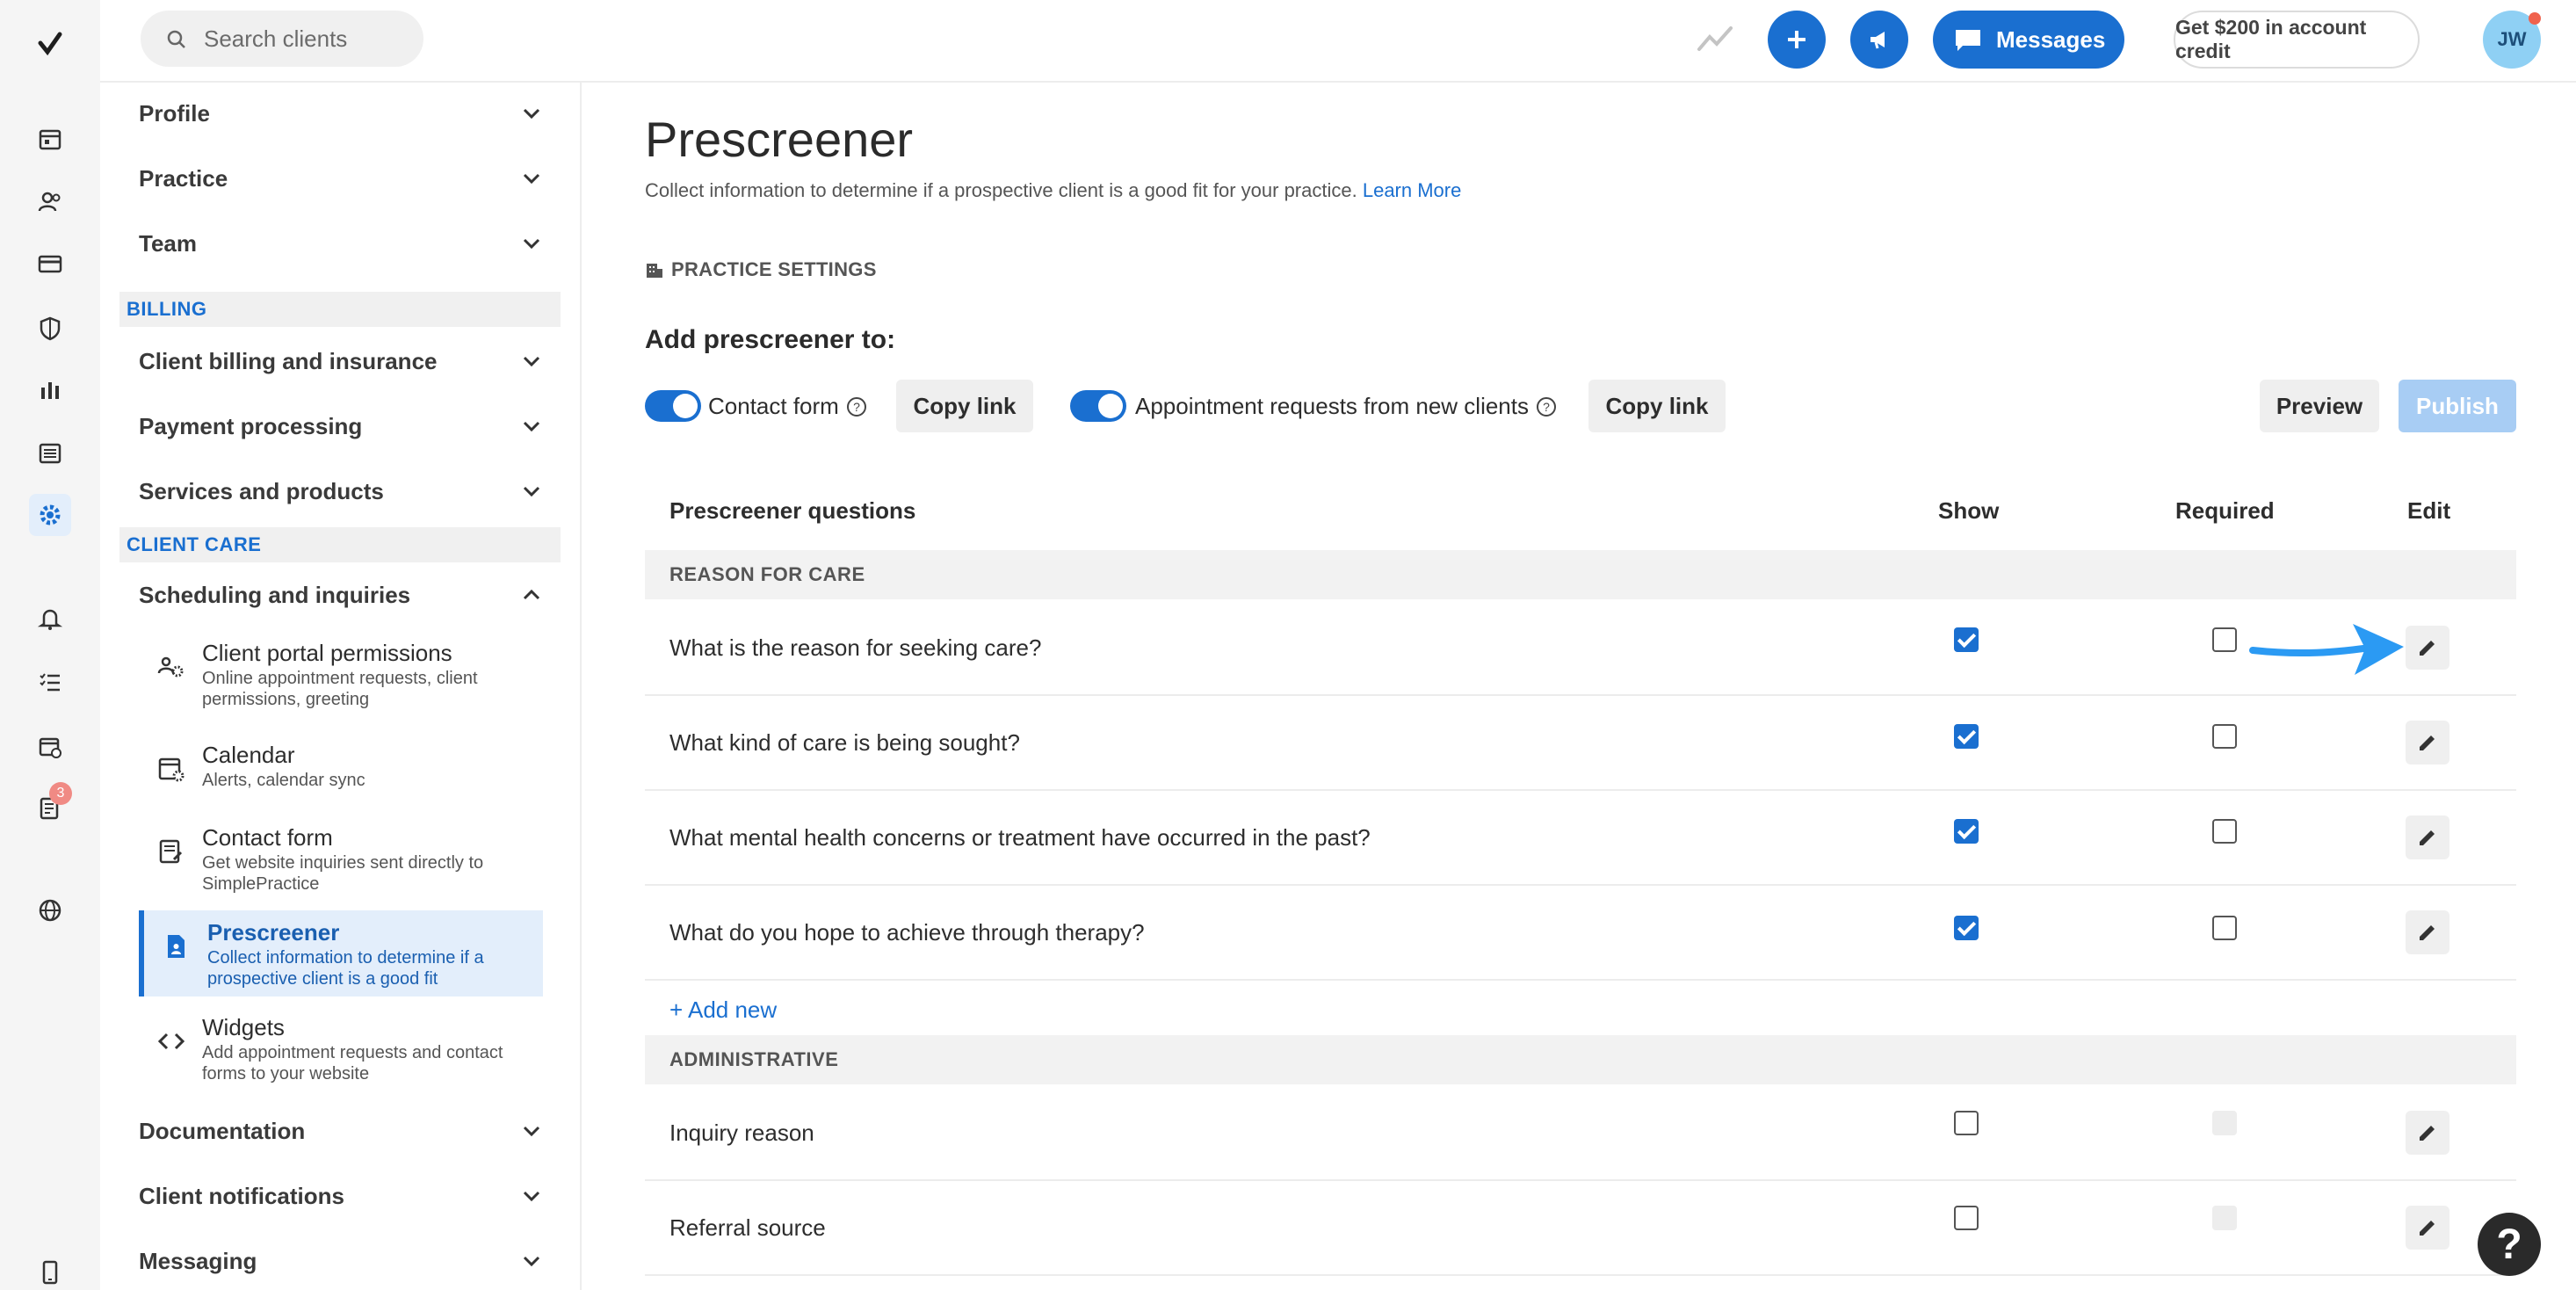  Describe the element at coordinates (282, 39) in the screenshot. I see `search-input: Search clients` at that location.